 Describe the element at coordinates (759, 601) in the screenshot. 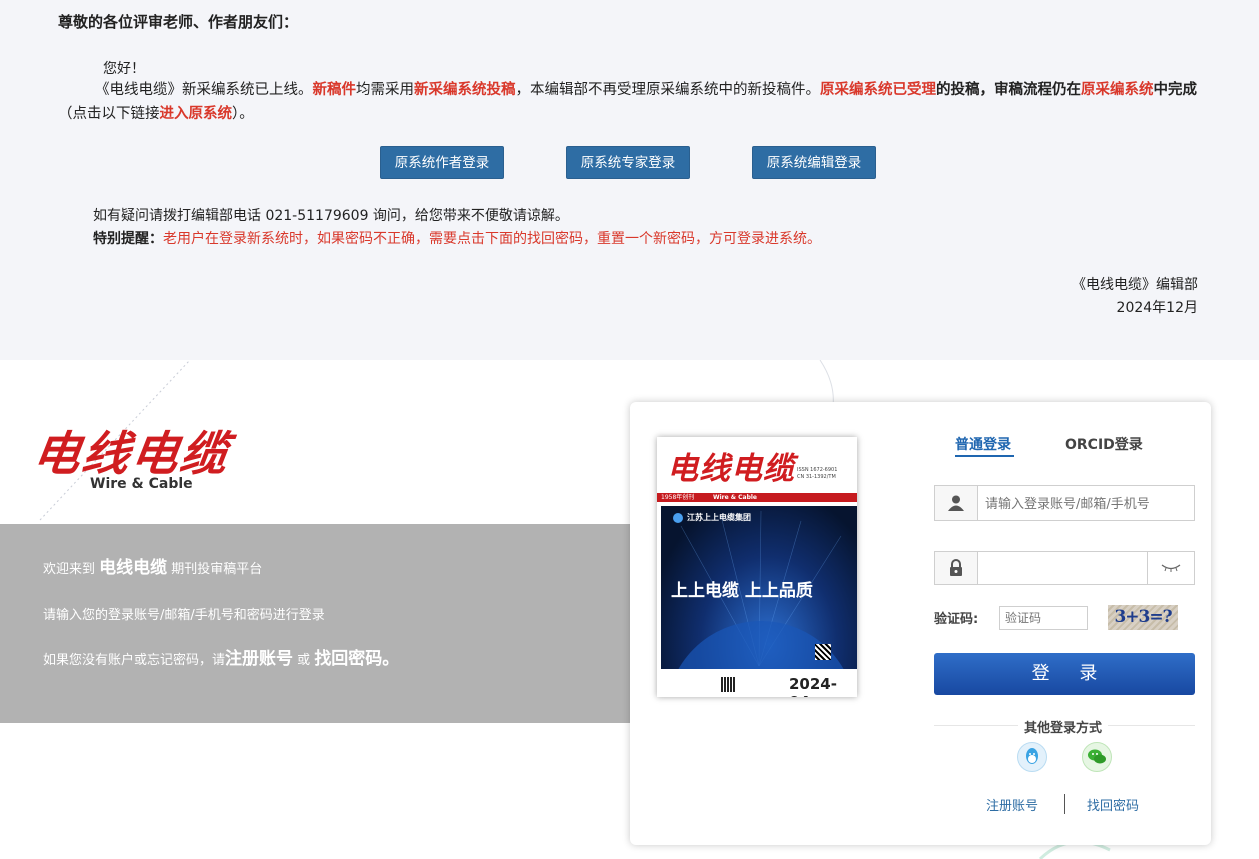

I see `cover-image: 江苏上上电缆集团 上上电缆 上上品质` at that location.